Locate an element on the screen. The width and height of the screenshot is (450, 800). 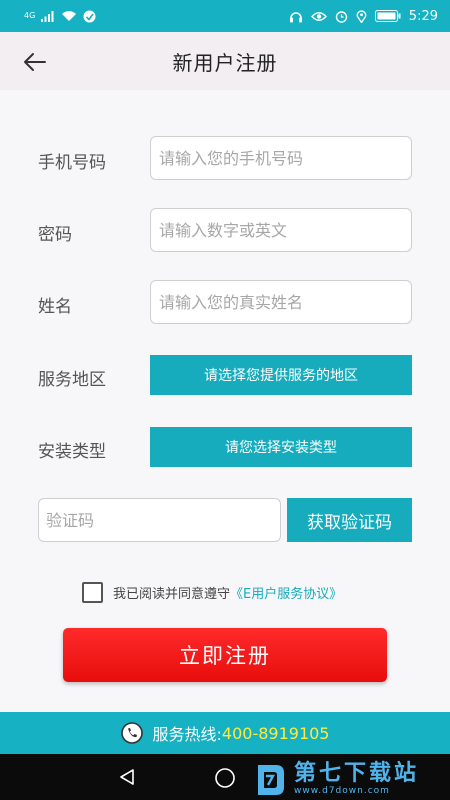
agreement-row: 我已阅读并同意遵守《E用户服务协议》 is located at coordinates (212, 592).